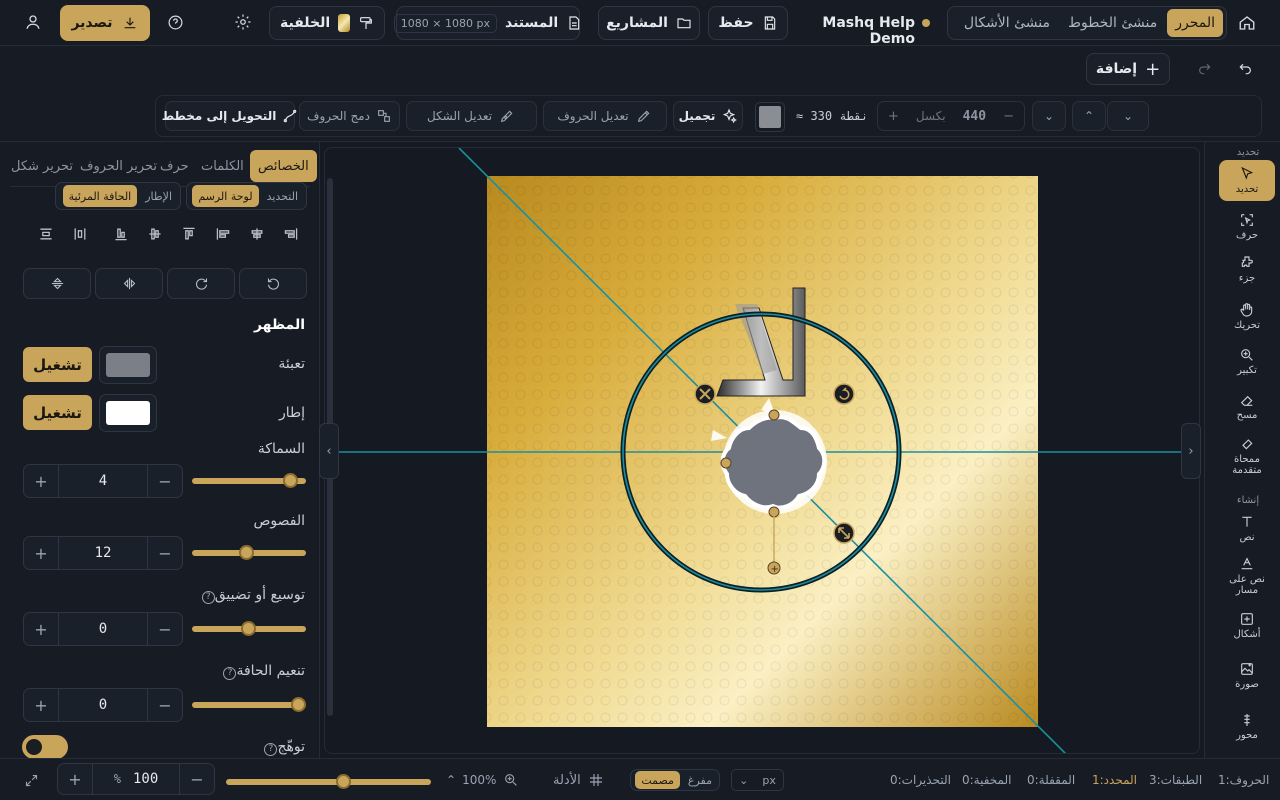  I want to click on help-button, so click(175, 22).